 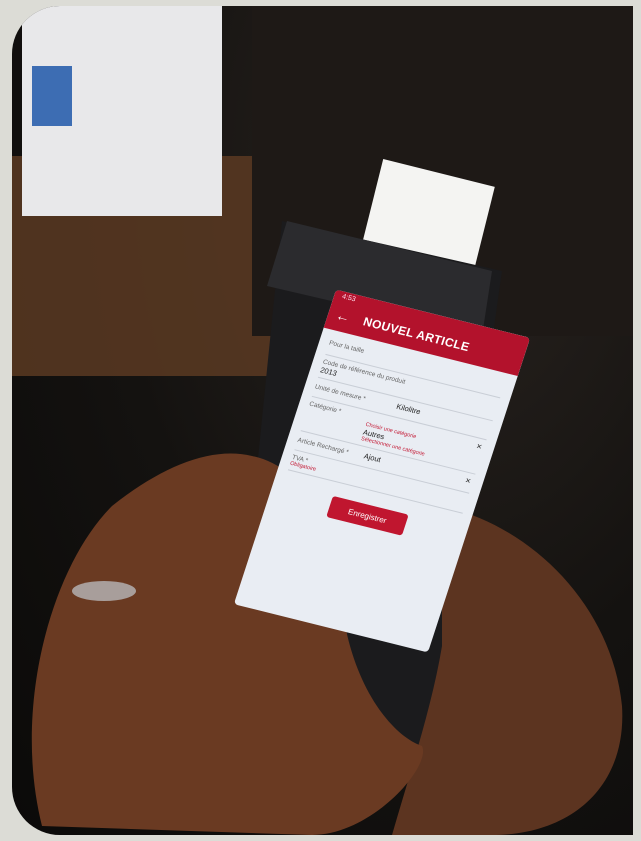 I want to click on status-time: 4:53, so click(x=349, y=298).